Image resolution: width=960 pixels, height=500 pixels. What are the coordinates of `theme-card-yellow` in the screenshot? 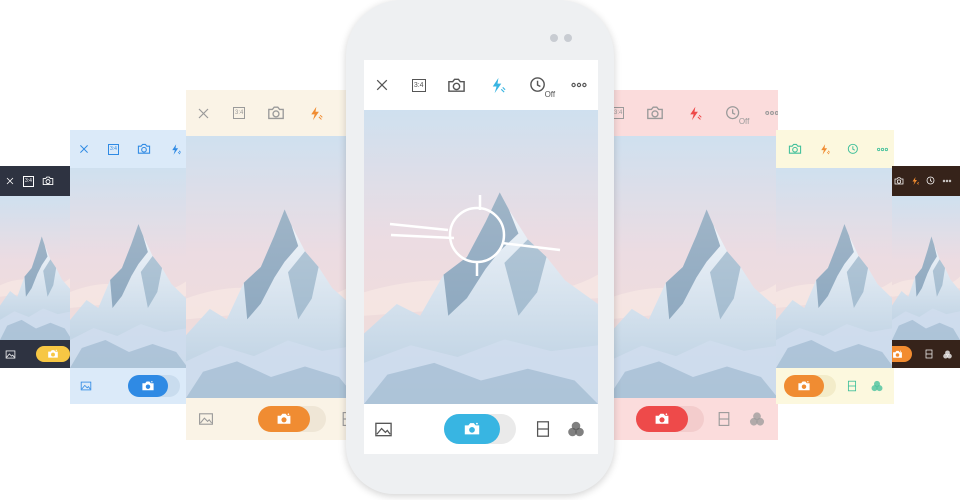 It's located at (835, 267).